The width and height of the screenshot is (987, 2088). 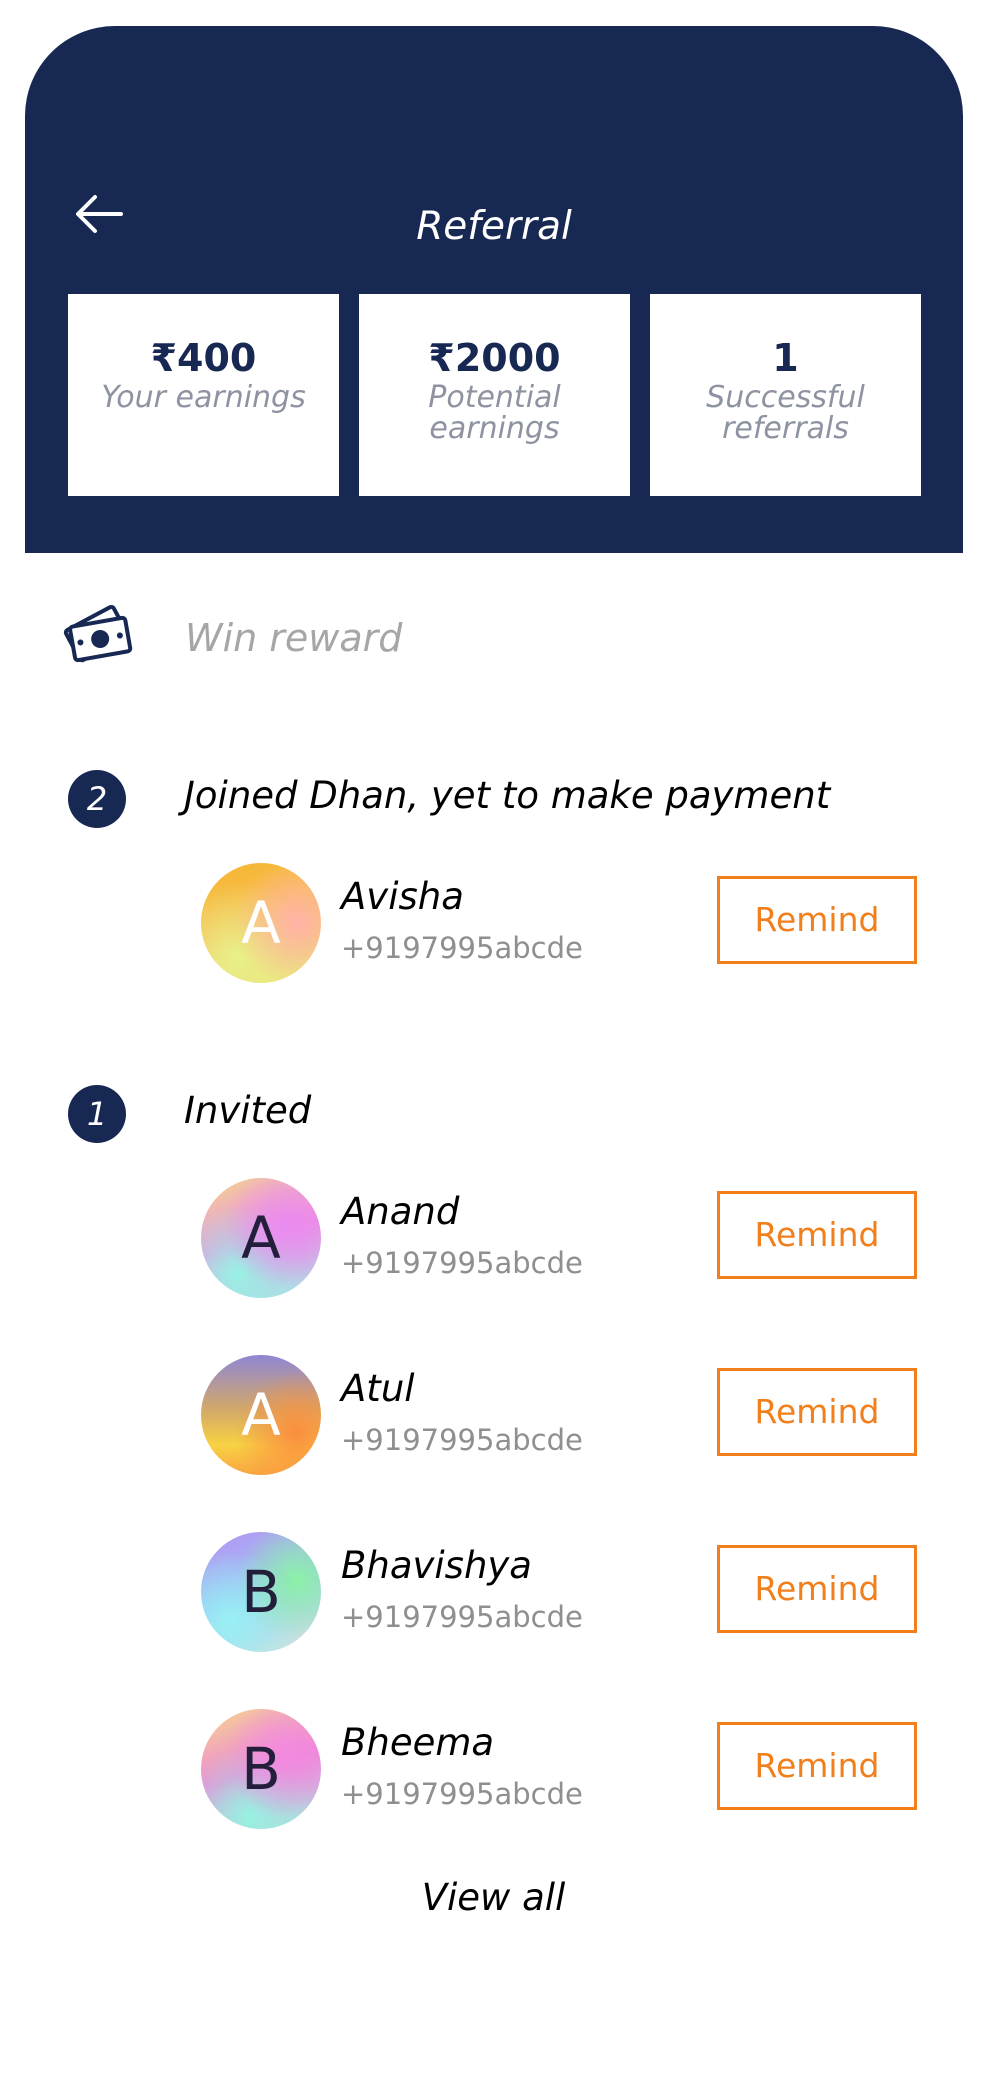 What do you see at coordinates (498, 641) in the screenshot?
I see `win-reward-row: Win reward` at bounding box center [498, 641].